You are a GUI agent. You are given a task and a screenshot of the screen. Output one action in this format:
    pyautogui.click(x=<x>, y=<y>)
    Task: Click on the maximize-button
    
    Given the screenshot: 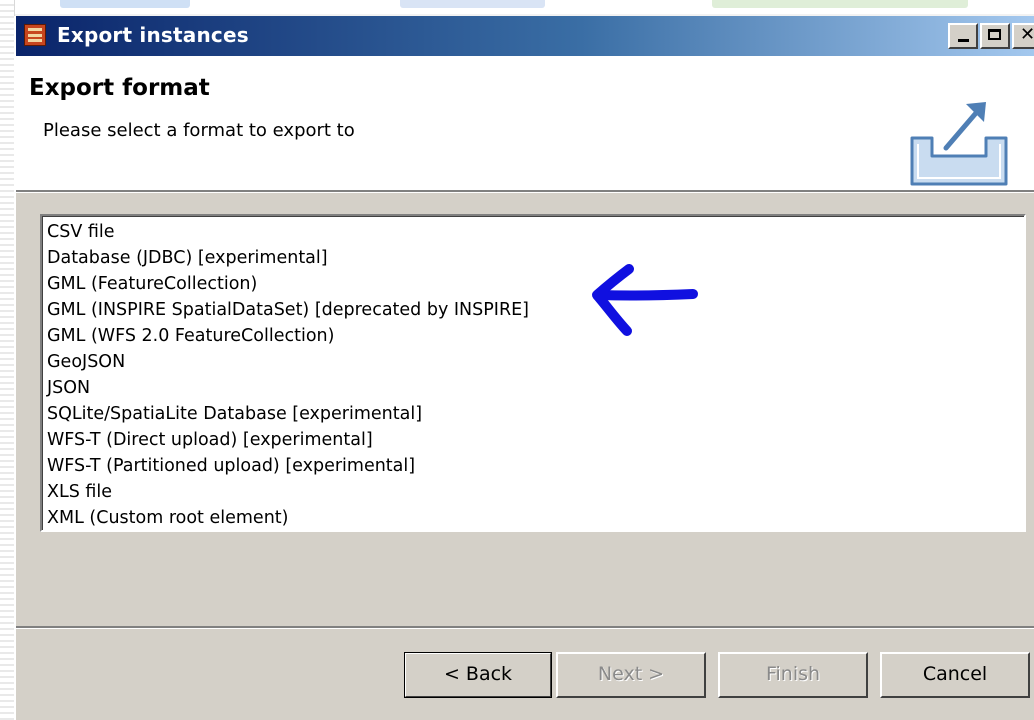 What is the action you would take?
    pyautogui.click(x=995, y=36)
    